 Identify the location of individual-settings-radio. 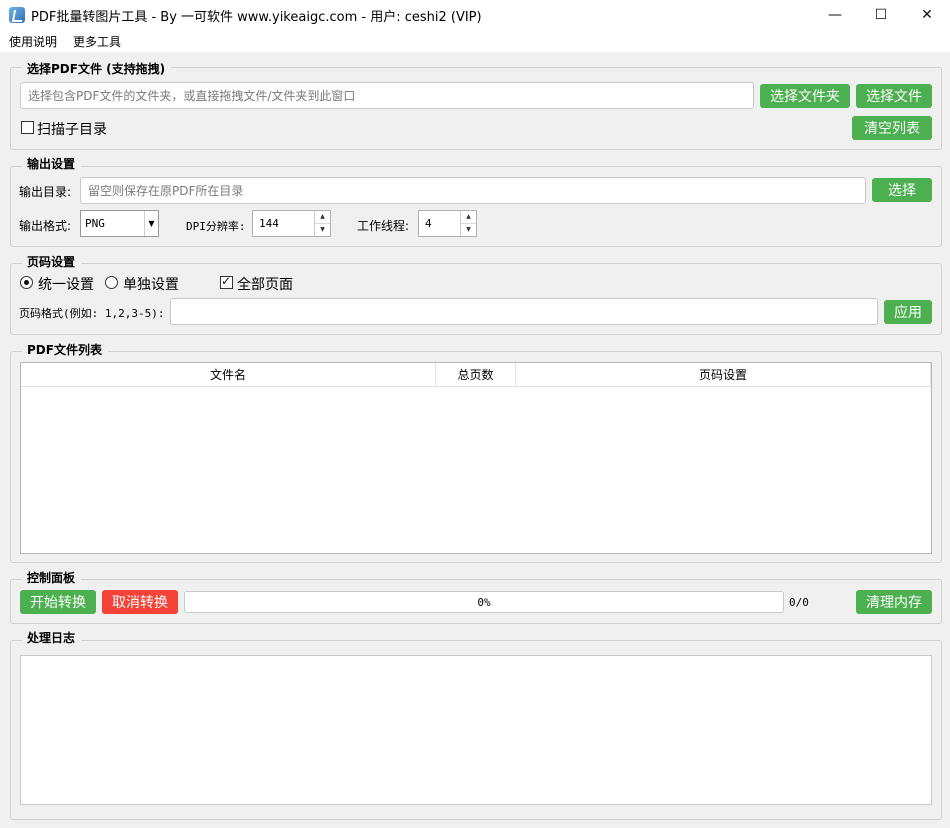
(111, 282).